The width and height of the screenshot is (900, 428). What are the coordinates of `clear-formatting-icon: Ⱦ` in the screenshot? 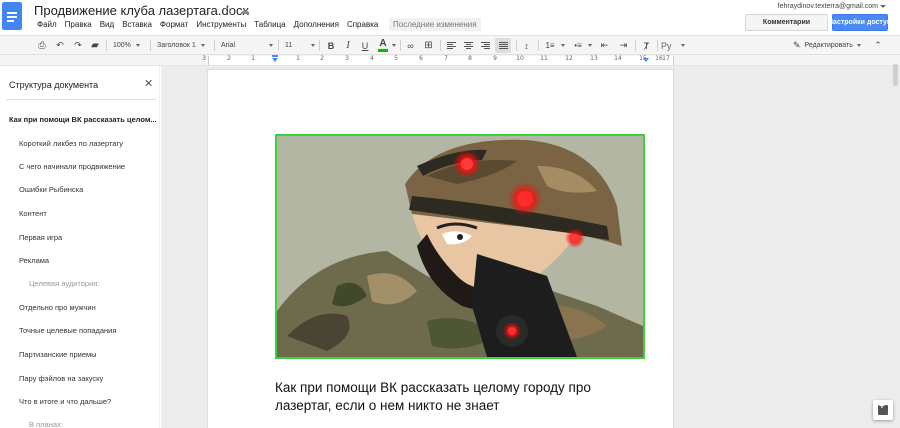 It's located at (646, 45).